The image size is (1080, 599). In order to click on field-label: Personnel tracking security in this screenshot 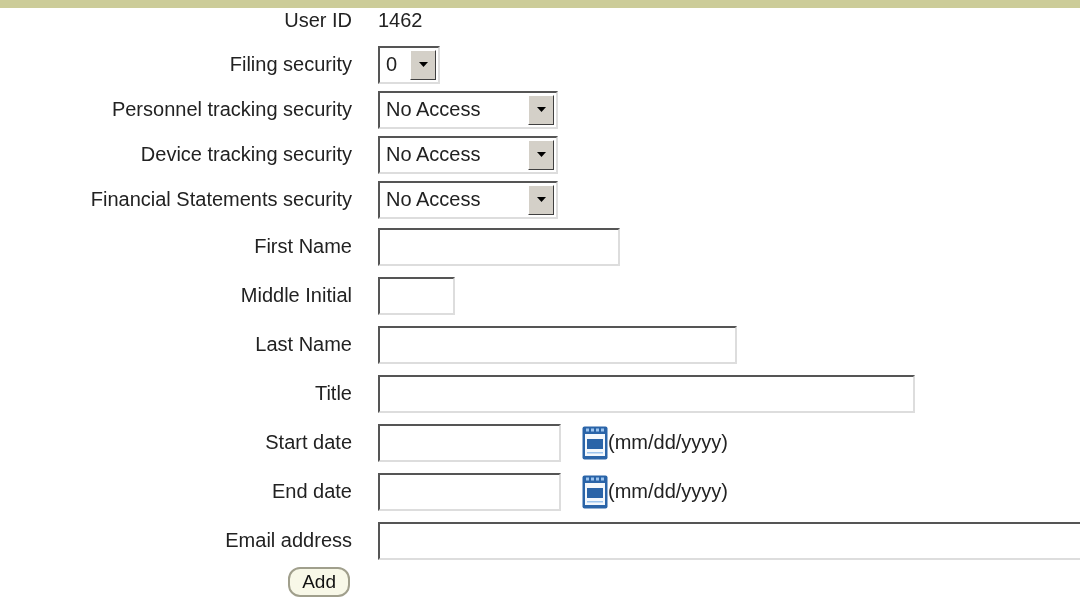, I will do `click(231, 109)`.